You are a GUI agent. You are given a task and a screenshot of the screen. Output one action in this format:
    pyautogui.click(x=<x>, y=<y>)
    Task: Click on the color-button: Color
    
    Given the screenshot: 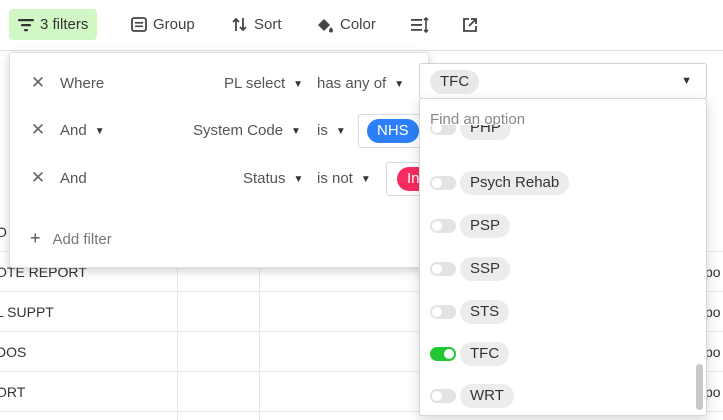 What is the action you would take?
    pyautogui.click(x=346, y=24)
    